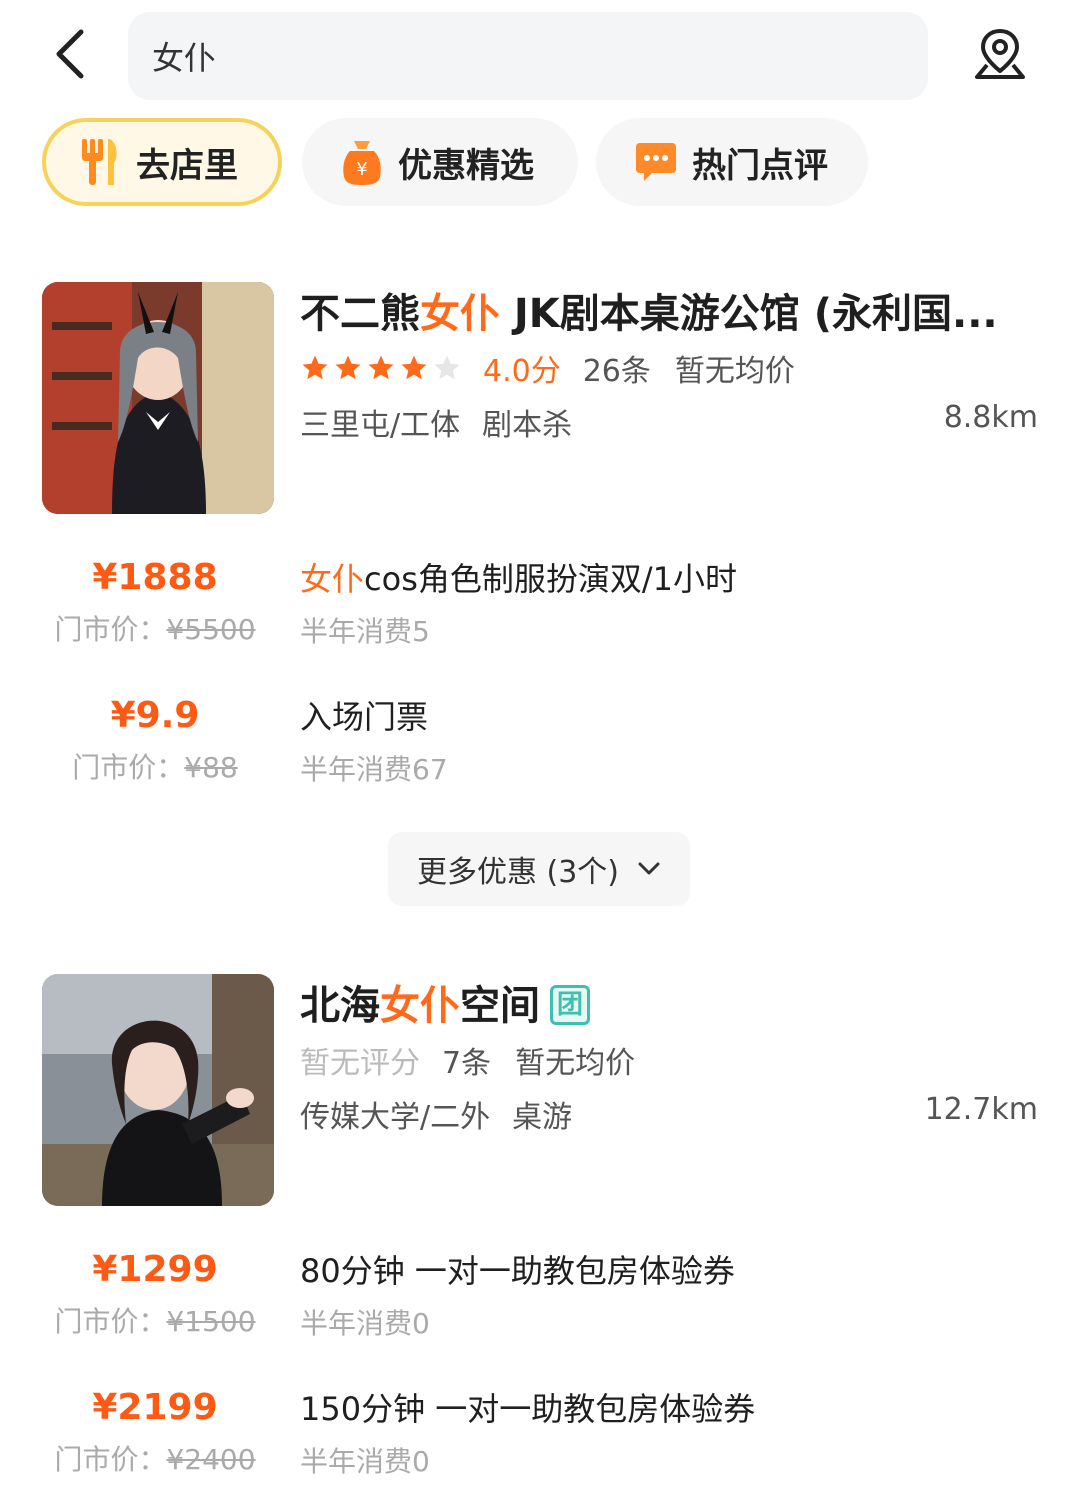 This screenshot has width=1080, height=1500. What do you see at coordinates (570, 1005) in the screenshot?
I see `group-buy-badge: 团` at bounding box center [570, 1005].